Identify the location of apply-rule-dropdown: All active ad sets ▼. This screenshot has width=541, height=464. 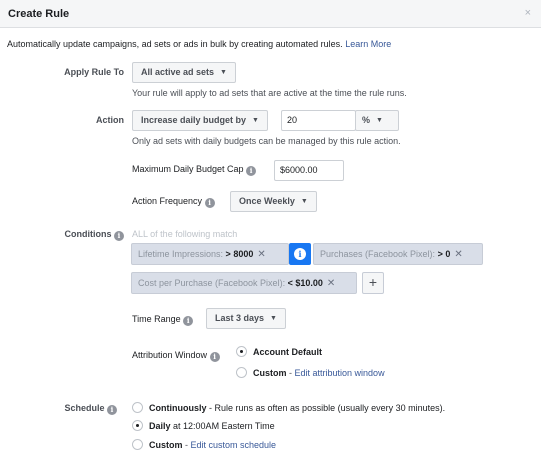
(184, 72).